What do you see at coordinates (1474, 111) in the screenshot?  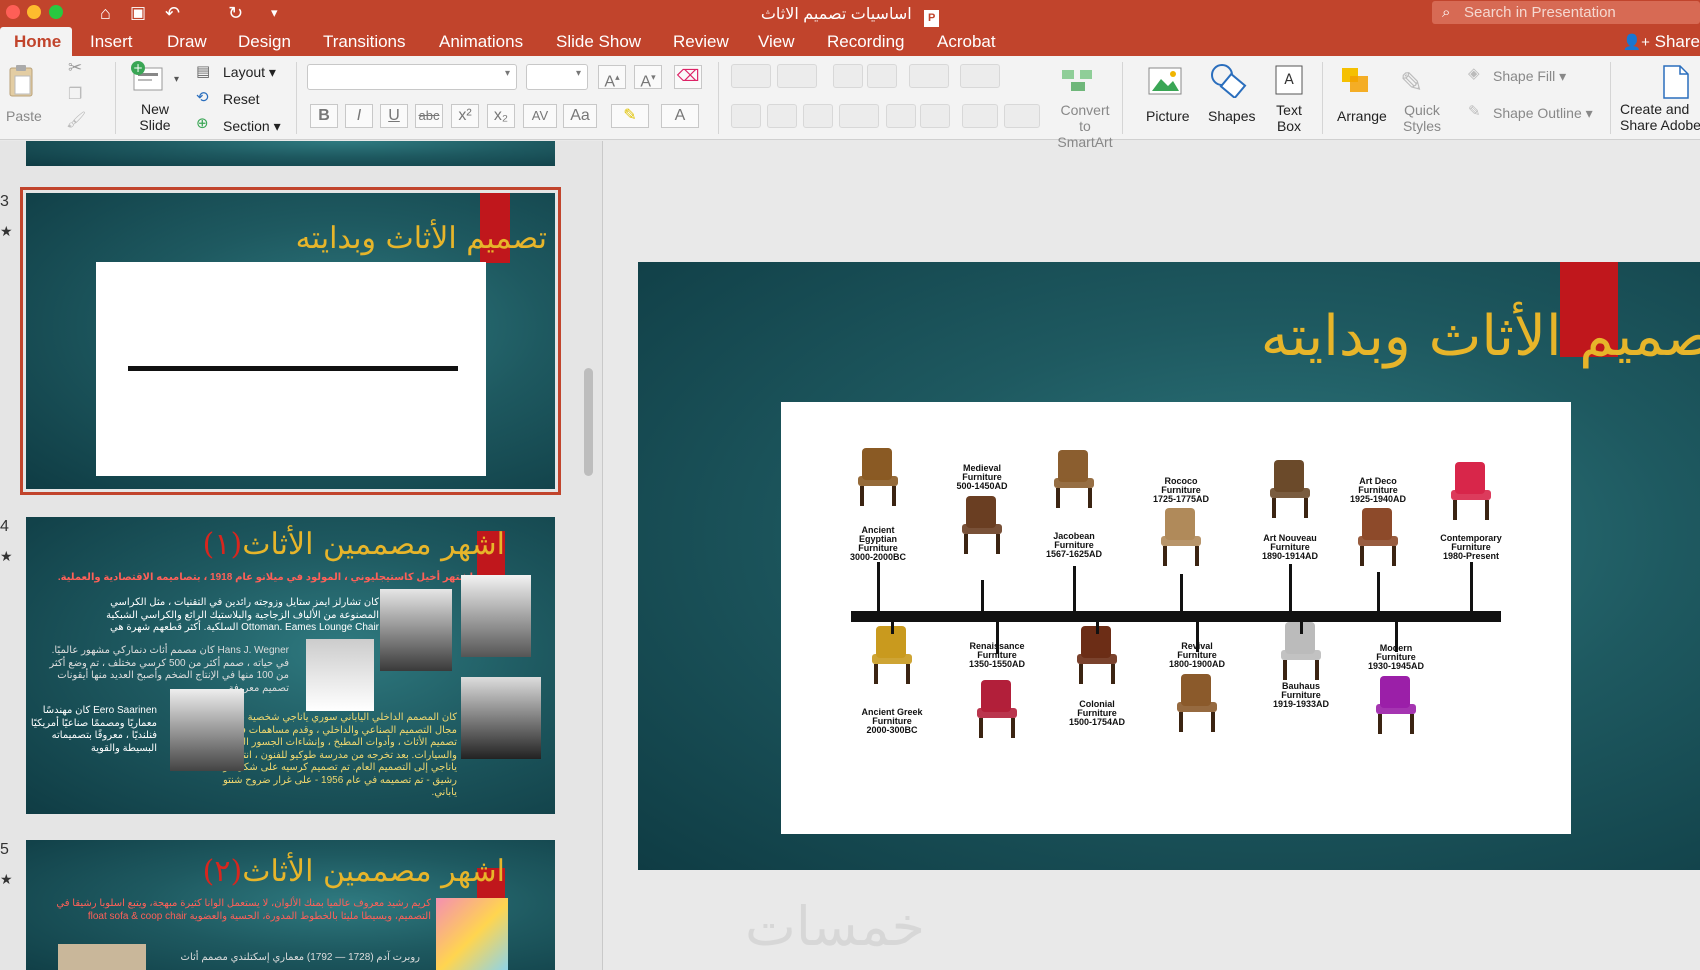 I see `shape-outline-icon: ✎` at bounding box center [1474, 111].